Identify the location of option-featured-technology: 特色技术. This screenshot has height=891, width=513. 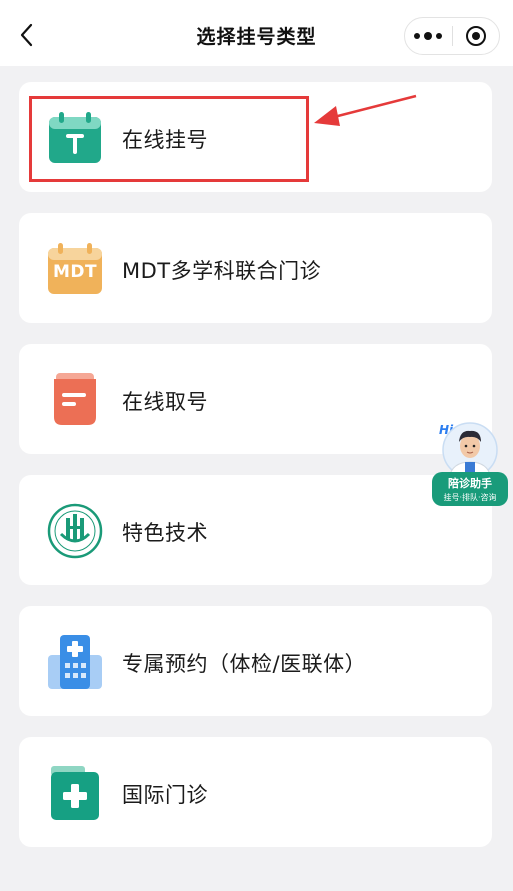
(255, 530).